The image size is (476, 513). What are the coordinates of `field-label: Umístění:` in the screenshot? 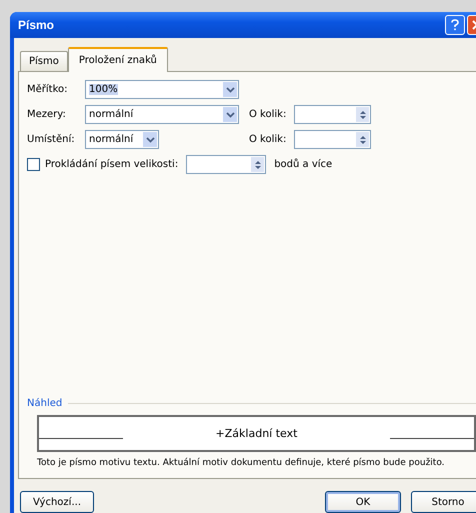 It's located at (51, 139).